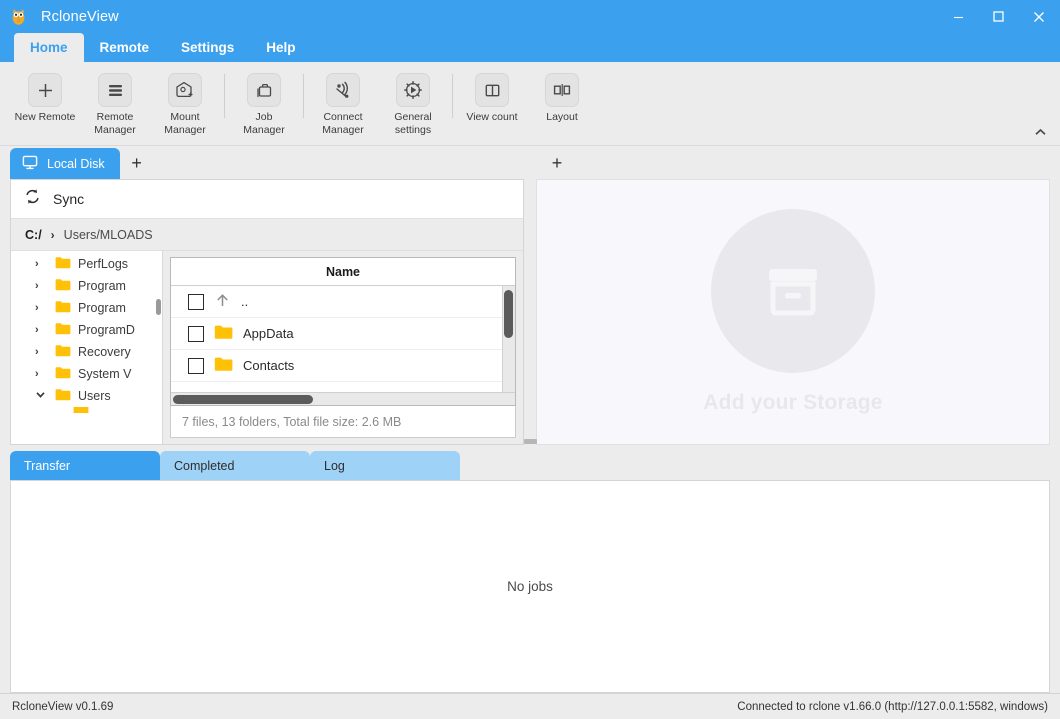  I want to click on breadcrumb: C:/ › Users/MLOADS, so click(267, 235).